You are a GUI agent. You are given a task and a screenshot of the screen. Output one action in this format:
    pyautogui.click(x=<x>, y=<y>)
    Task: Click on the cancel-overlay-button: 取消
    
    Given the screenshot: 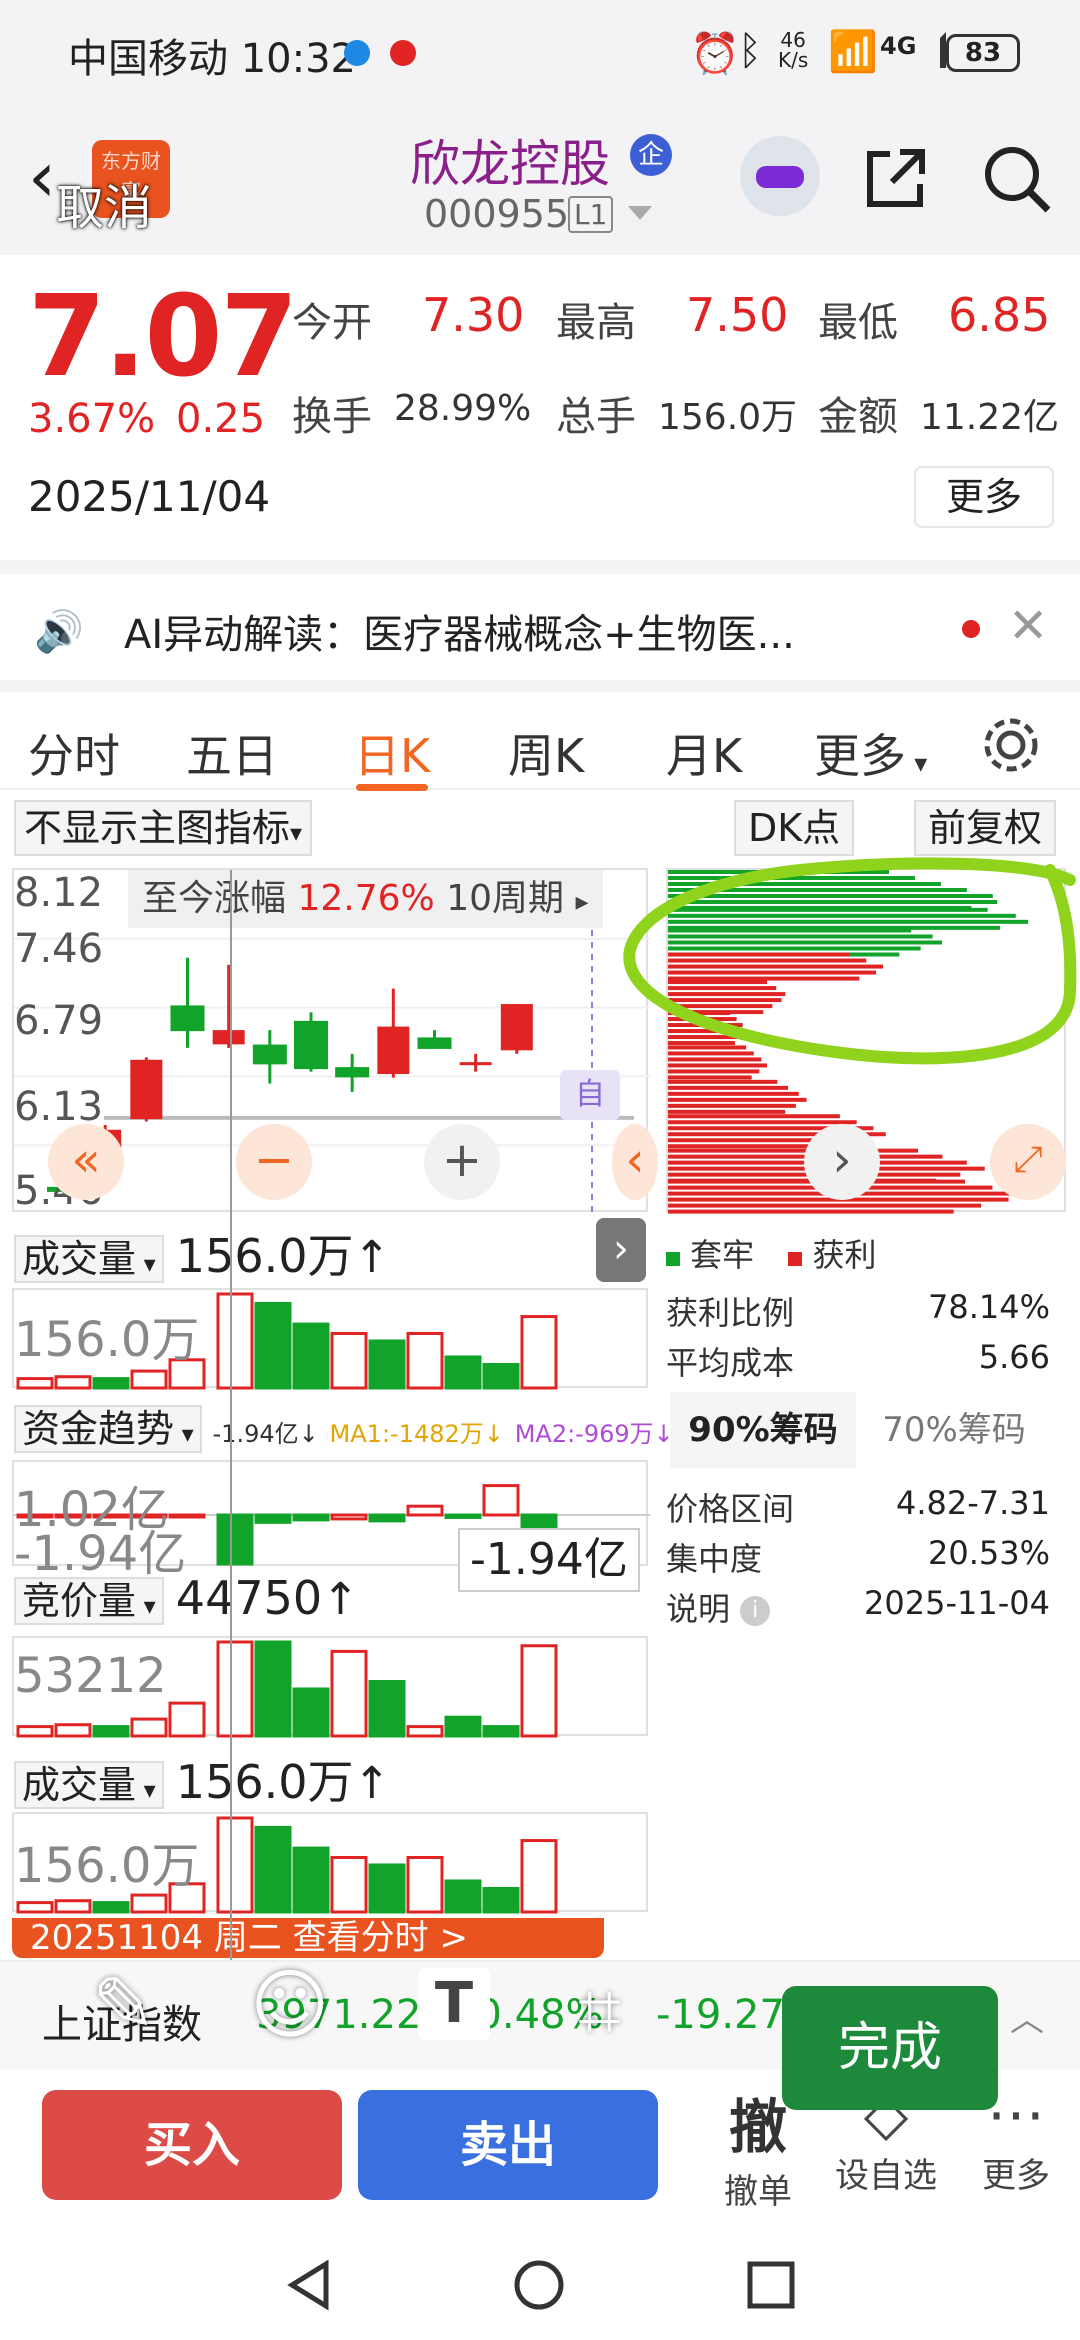 What is the action you would take?
    pyautogui.click(x=104, y=203)
    